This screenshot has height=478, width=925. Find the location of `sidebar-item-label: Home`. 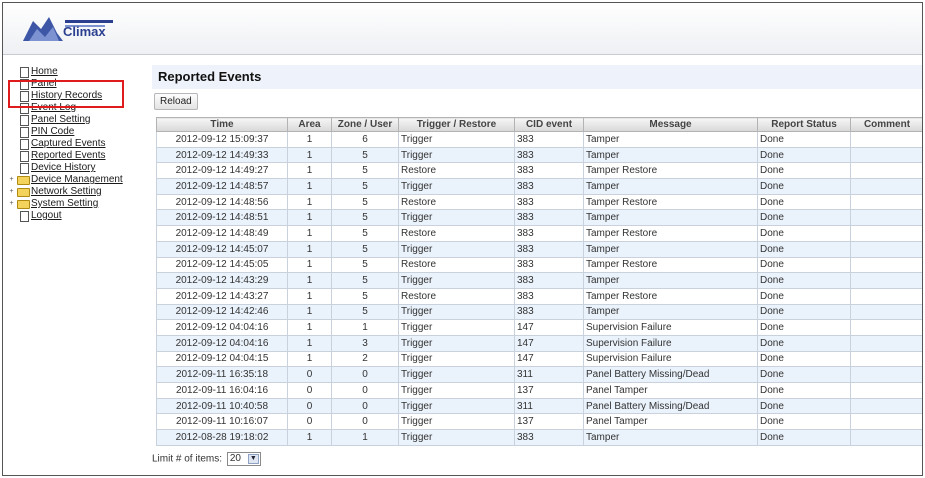

sidebar-item-label: Home is located at coordinates (44, 71).